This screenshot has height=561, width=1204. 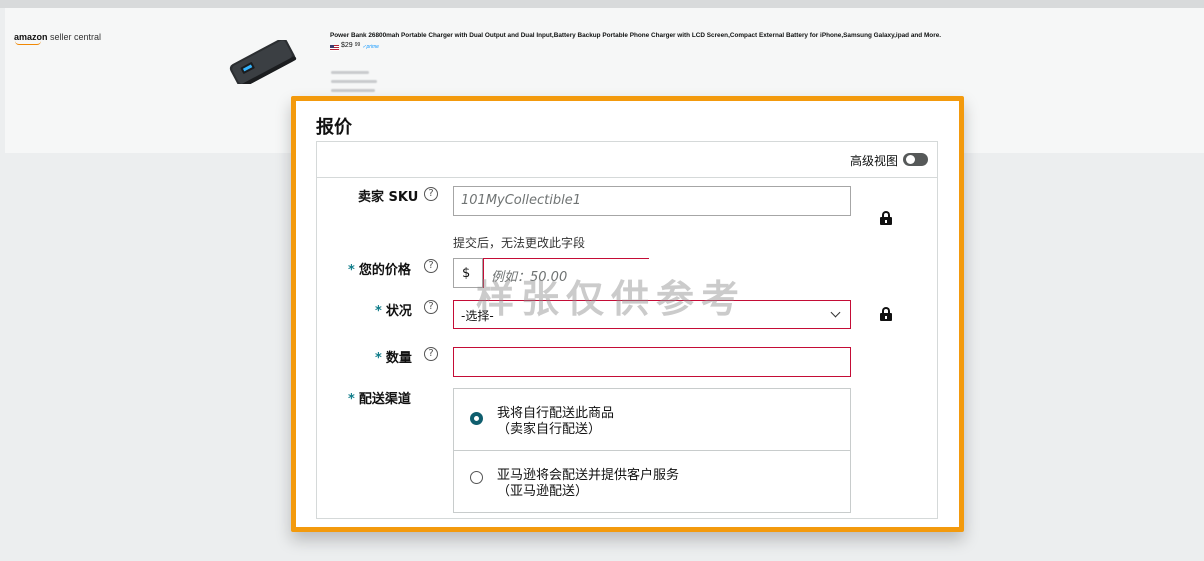 What do you see at coordinates (384, 270) in the screenshot?
I see `price-label-text: 您的价格` at bounding box center [384, 270].